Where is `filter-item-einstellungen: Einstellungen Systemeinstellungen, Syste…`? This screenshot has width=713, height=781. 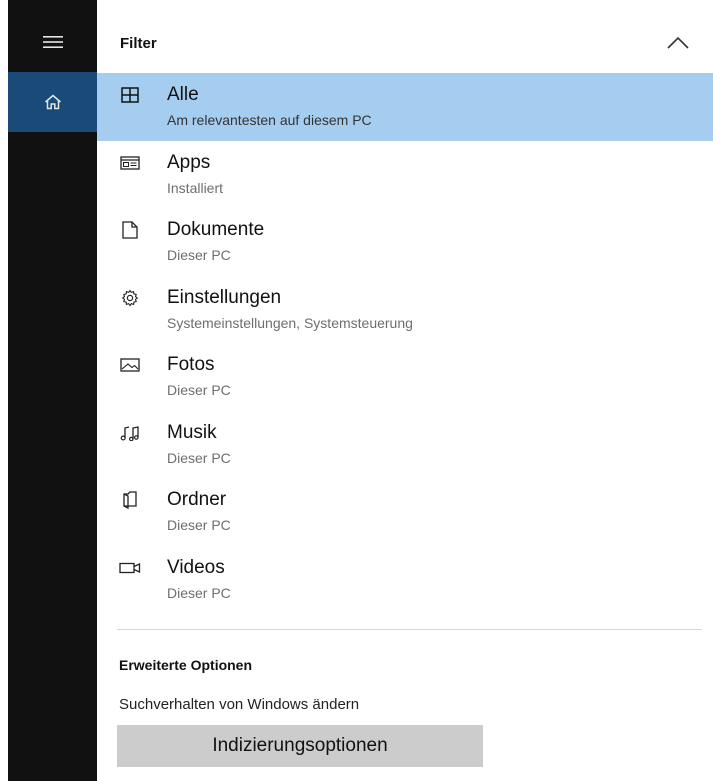 filter-item-einstellungen: Einstellungen Systemeinstellungen, Syste… is located at coordinates (405, 310).